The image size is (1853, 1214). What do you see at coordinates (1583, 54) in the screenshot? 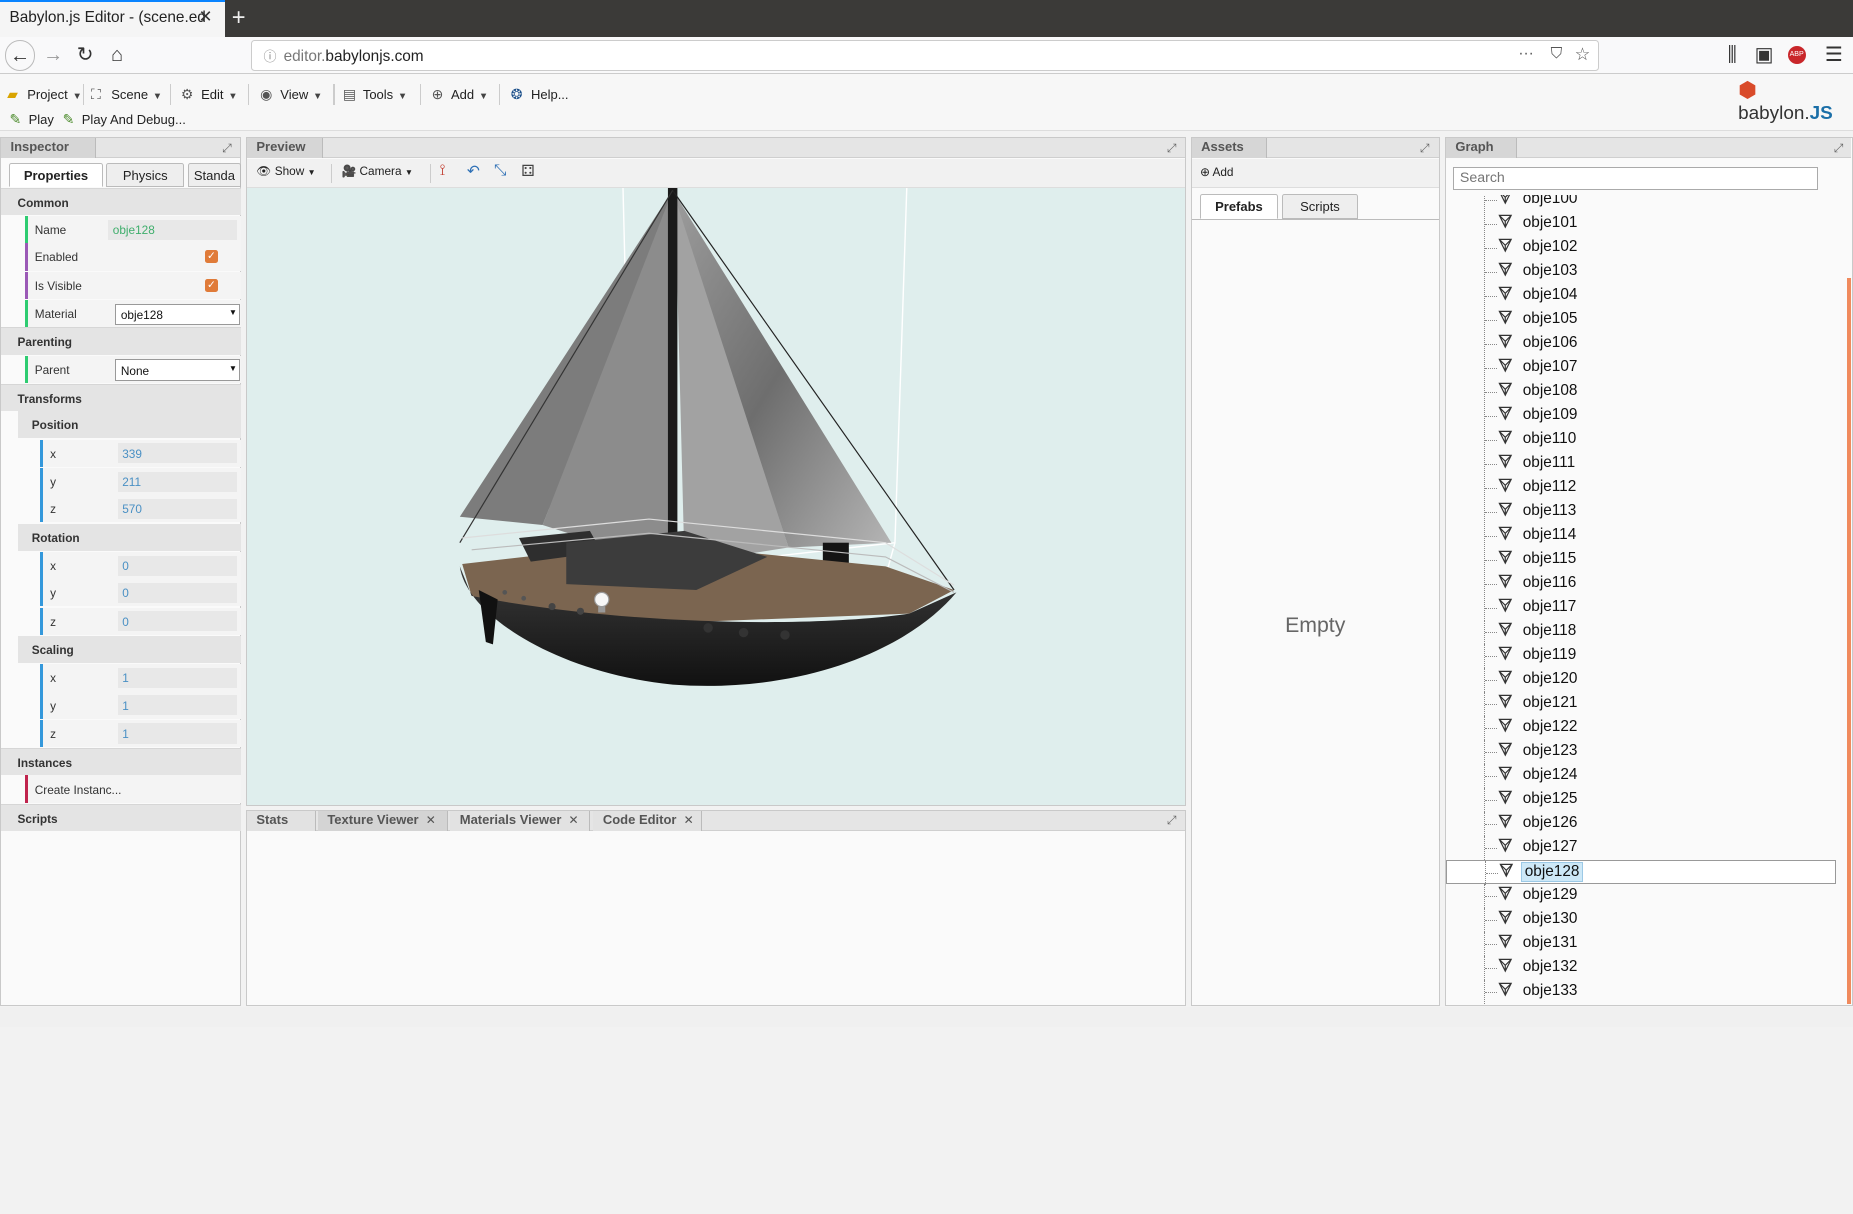
I see `bookmark-star-icon: ☆` at bounding box center [1583, 54].